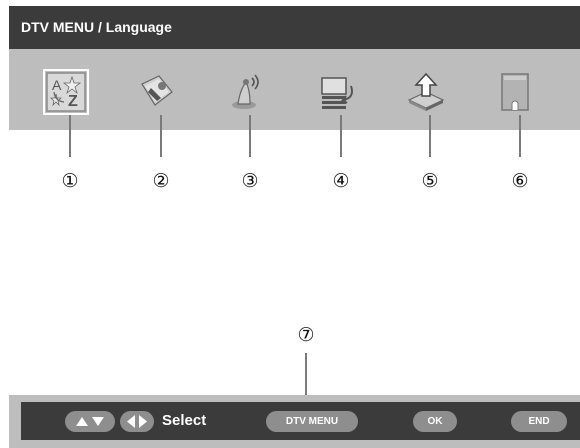  What do you see at coordinates (66, 92) in the screenshot?
I see `language-az-icon: A Z` at bounding box center [66, 92].